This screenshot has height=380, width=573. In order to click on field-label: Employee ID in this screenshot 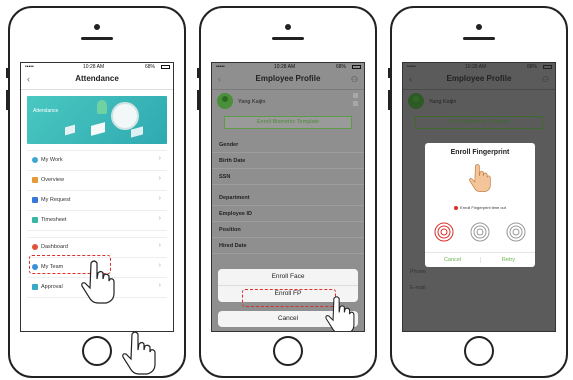, I will do `click(236, 214)`.